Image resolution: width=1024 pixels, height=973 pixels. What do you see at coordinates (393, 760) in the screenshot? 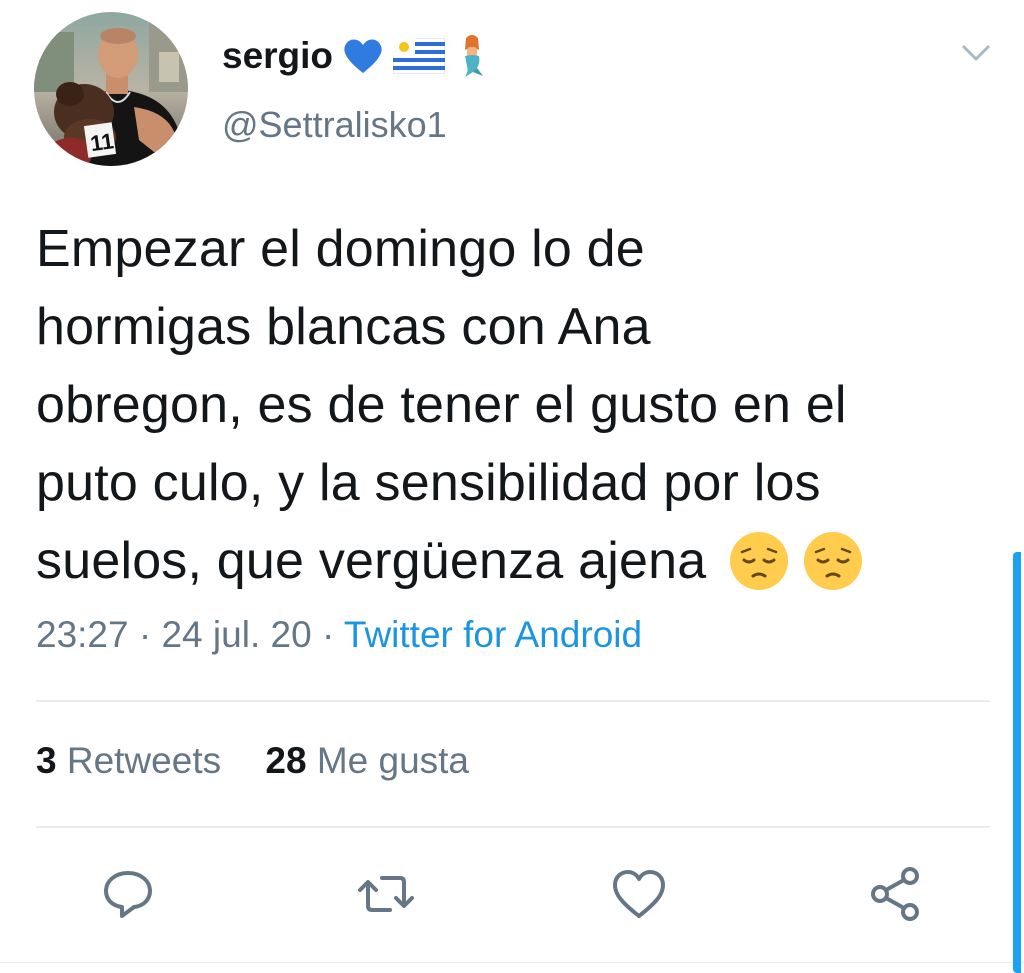
I see `likes-label: Me gusta` at bounding box center [393, 760].